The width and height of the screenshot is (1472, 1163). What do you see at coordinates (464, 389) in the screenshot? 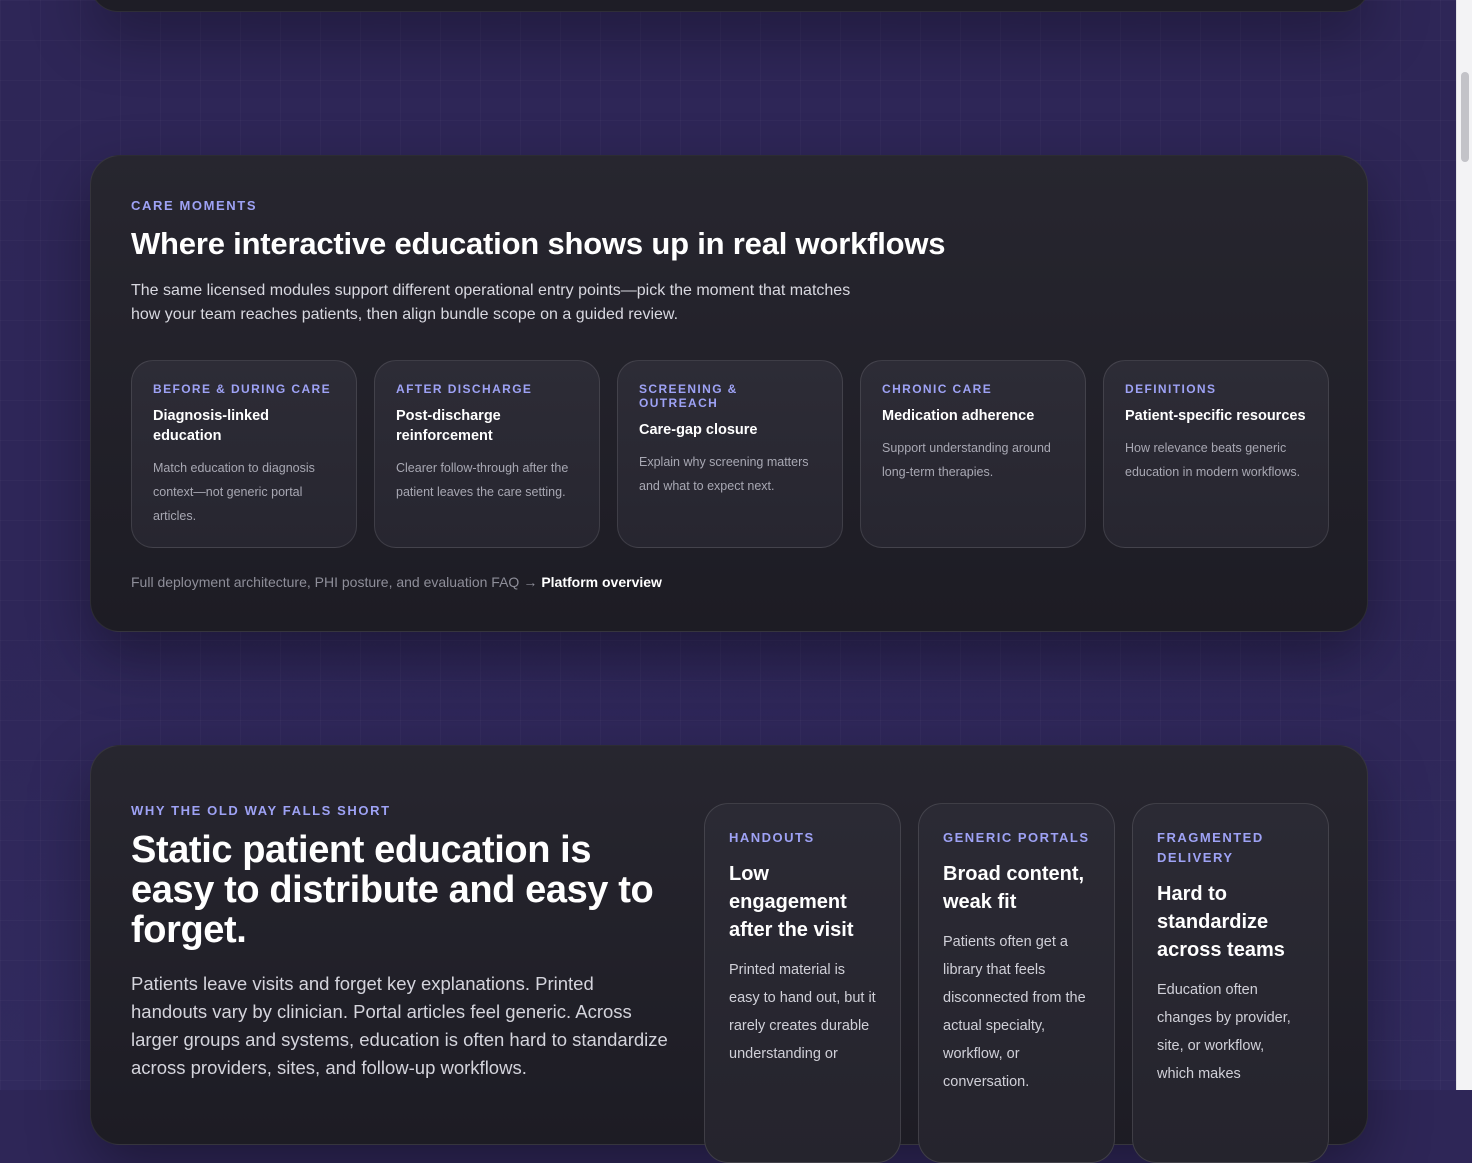
I see `card-eyebrow: AFTER DISCHARGE` at bounding box center [464, 389].